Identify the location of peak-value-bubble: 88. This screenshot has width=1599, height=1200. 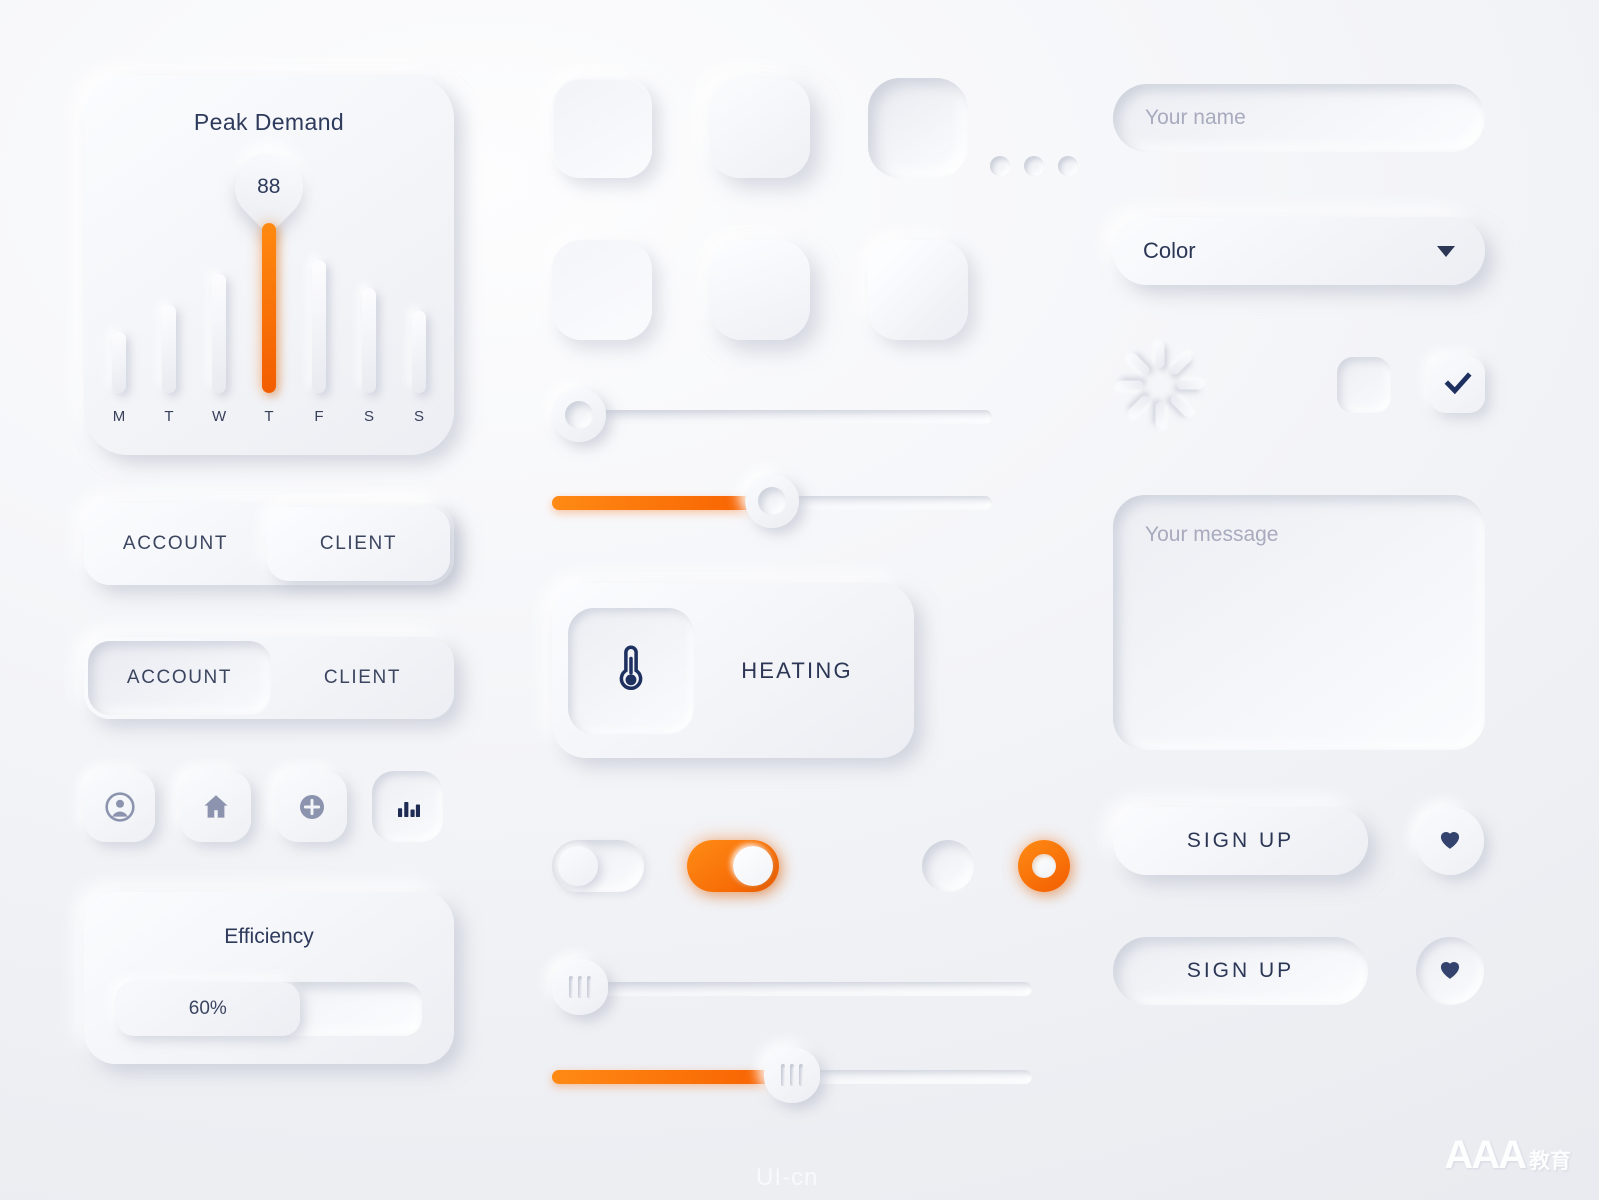
(269, 187).